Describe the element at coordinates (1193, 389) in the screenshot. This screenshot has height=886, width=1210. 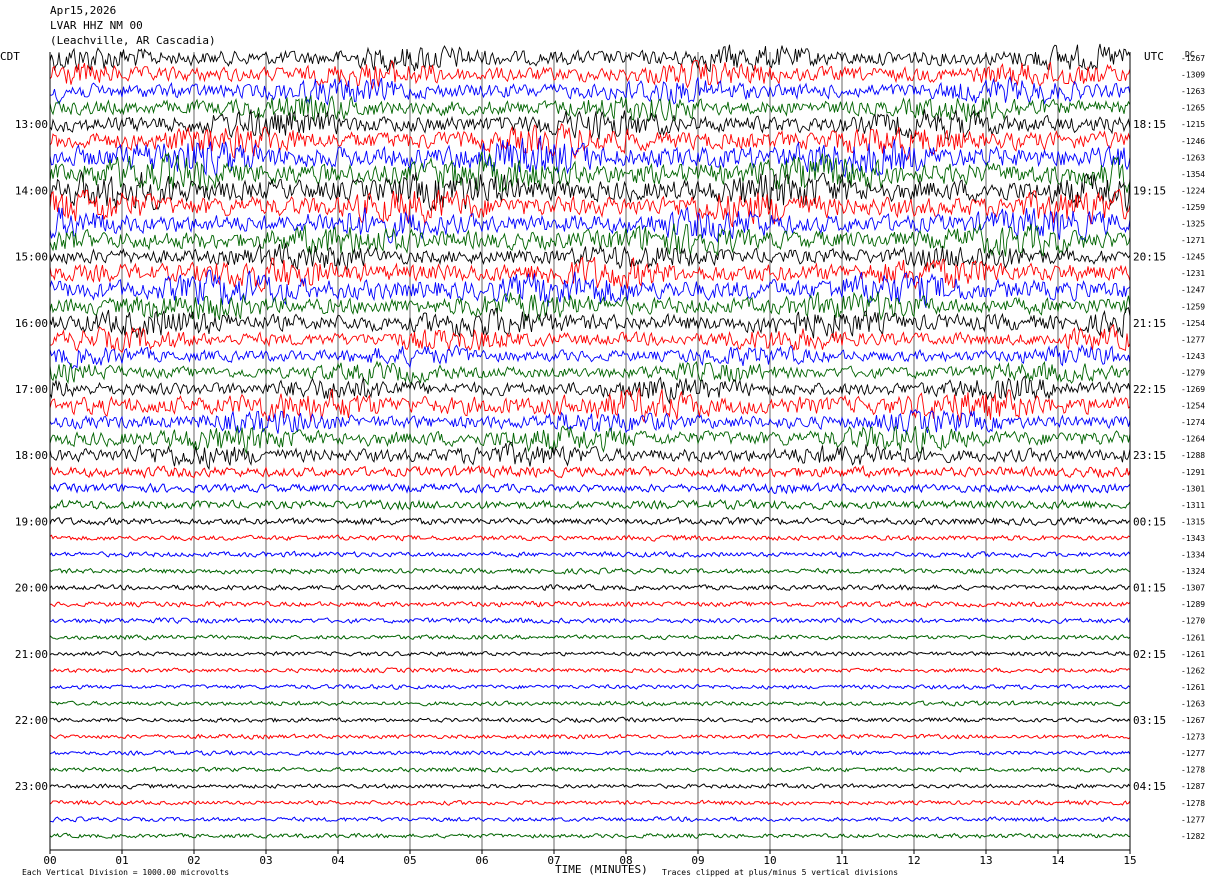
I see `dc-offset-label: -1269` at that location.